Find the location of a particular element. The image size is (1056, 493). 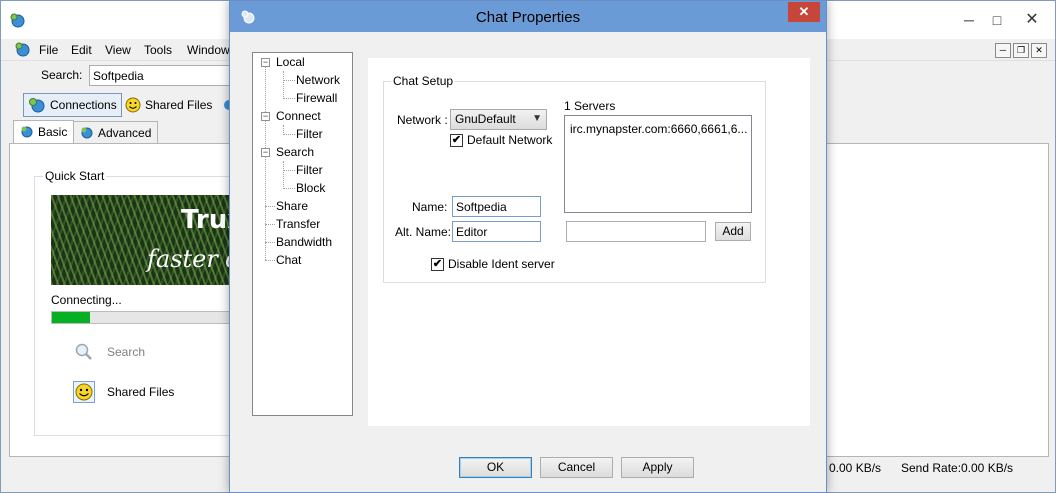

network-dropdown: GnuDefault ▼ is located at coordinates (498, 119).